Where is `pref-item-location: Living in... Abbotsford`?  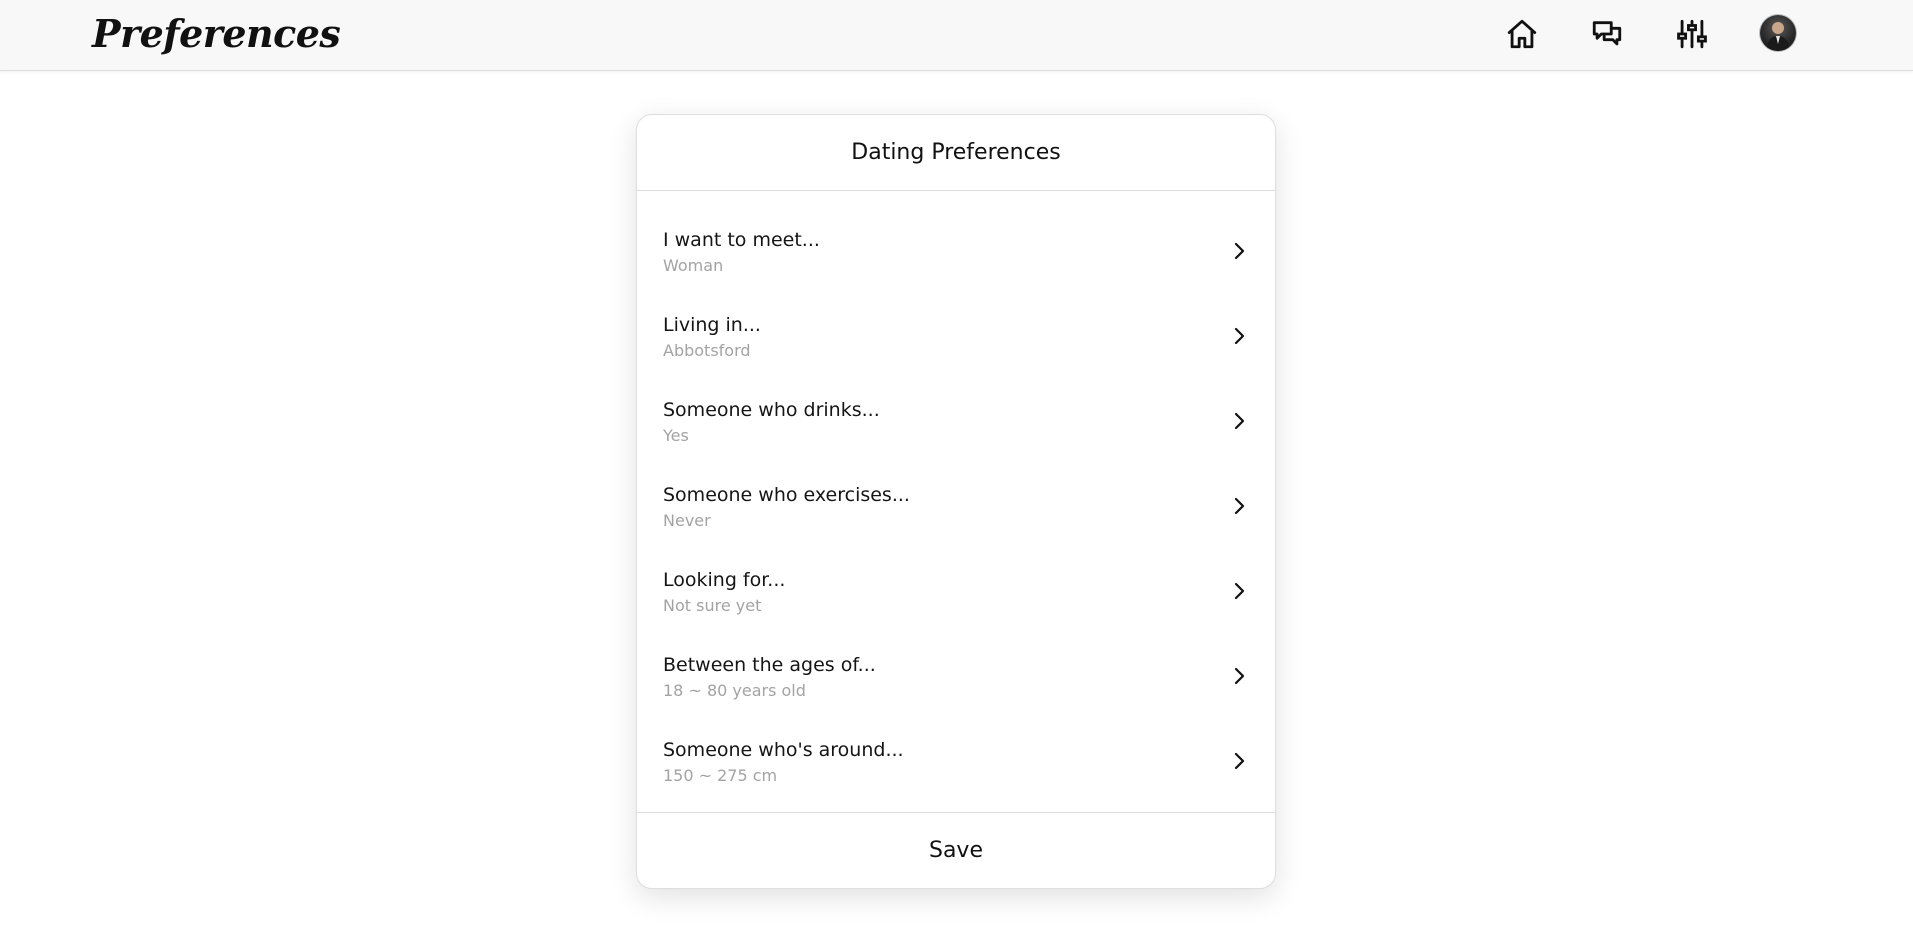 pref-item-location: Living in... Abbotsford is located at coordinates (956, 338).